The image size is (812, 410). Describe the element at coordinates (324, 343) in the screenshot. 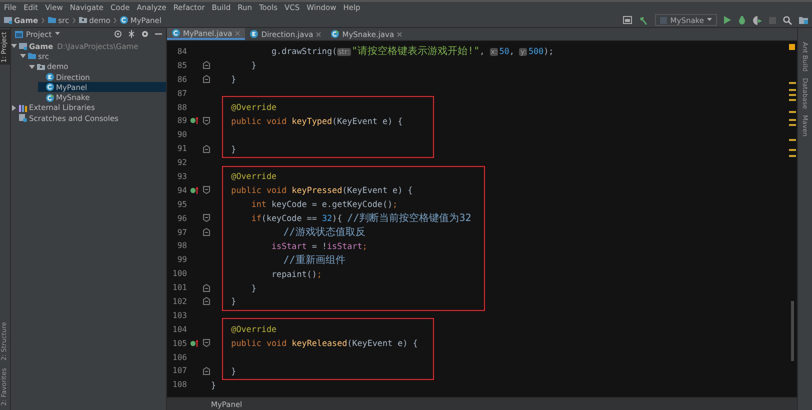

I see `code-line: public void keyReleased(KeyEvent e) {` at that location.